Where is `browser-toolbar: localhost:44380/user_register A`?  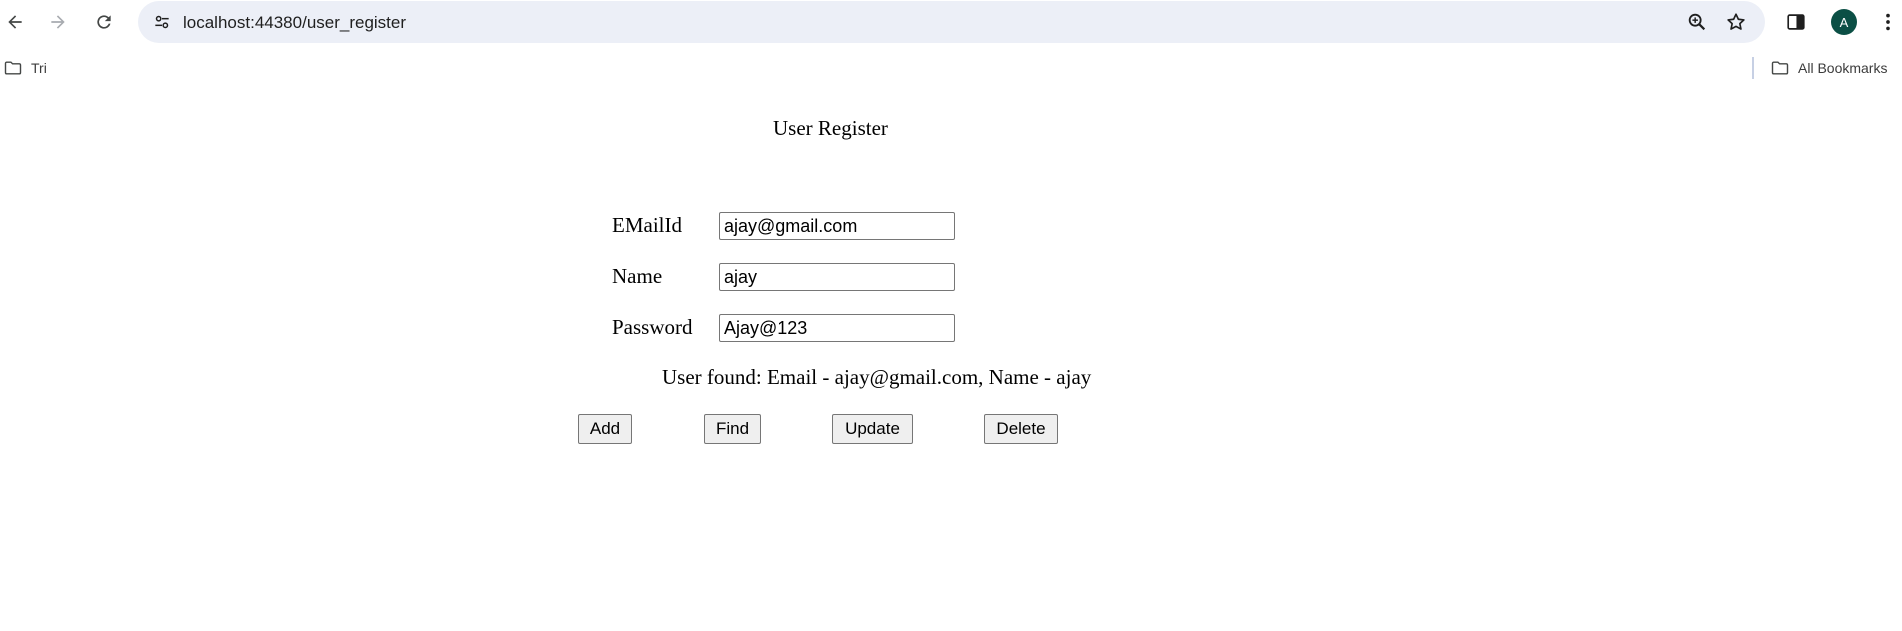 browser-toolbar: localhost:44380/user_register A is located at coordinates (951, 22).